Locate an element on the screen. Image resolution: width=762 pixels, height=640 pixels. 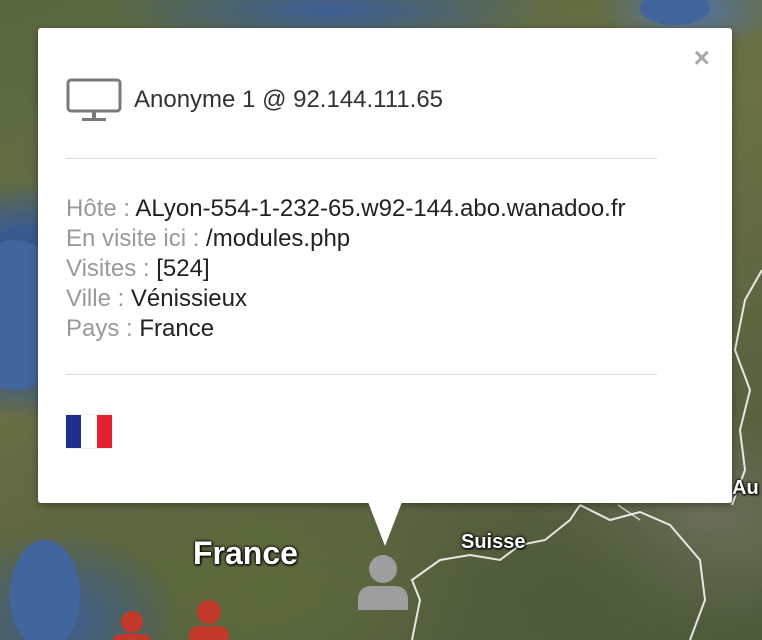
france-flag-icon is located at coordinates (89, 431).